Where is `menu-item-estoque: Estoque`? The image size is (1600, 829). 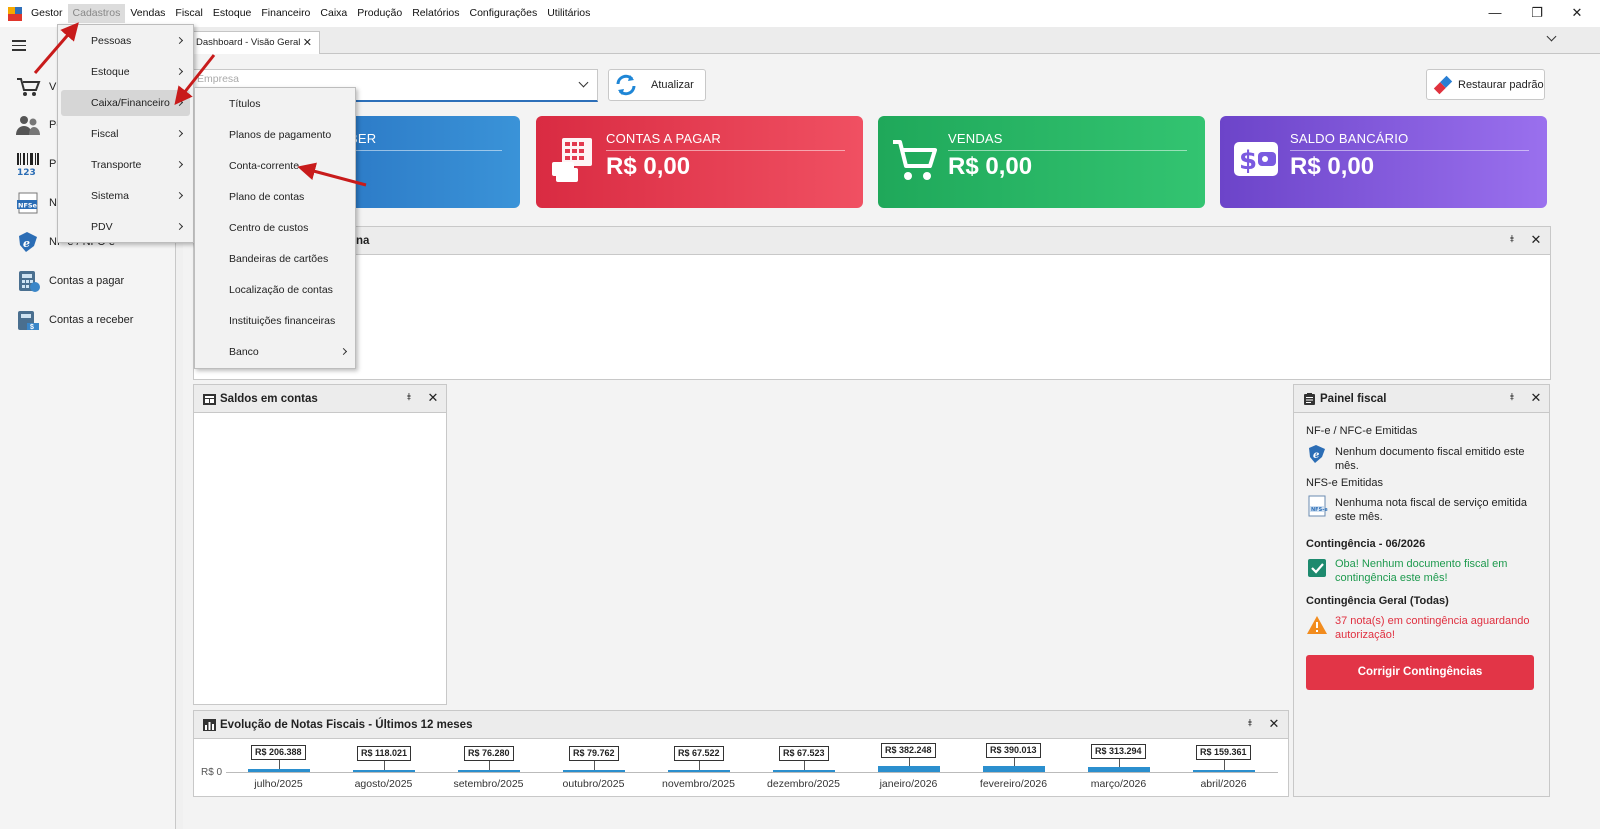
menu-item-estoque: Estoque is located at coordinates (125, 72).